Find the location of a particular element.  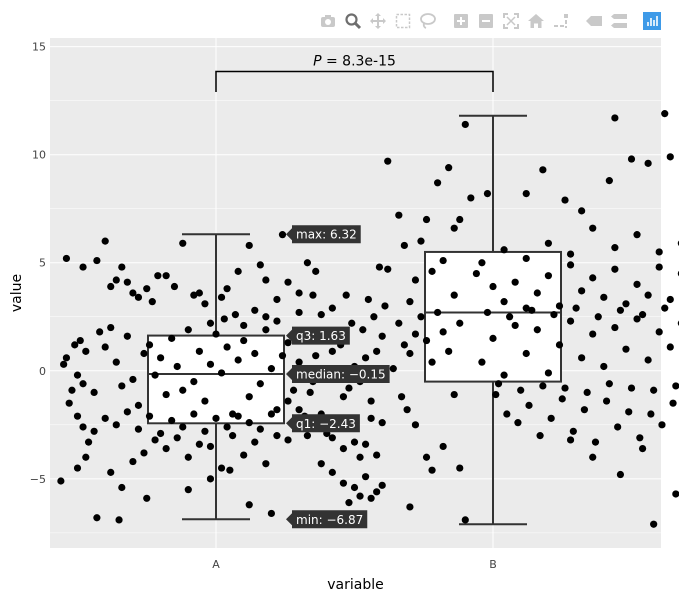

camera-button is located at coordinates (328, 21).